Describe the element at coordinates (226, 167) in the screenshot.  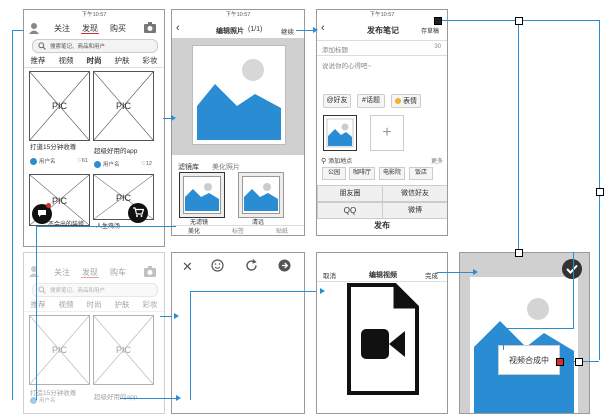
I see `tab-beautify-photo: 美化照片` at that location.